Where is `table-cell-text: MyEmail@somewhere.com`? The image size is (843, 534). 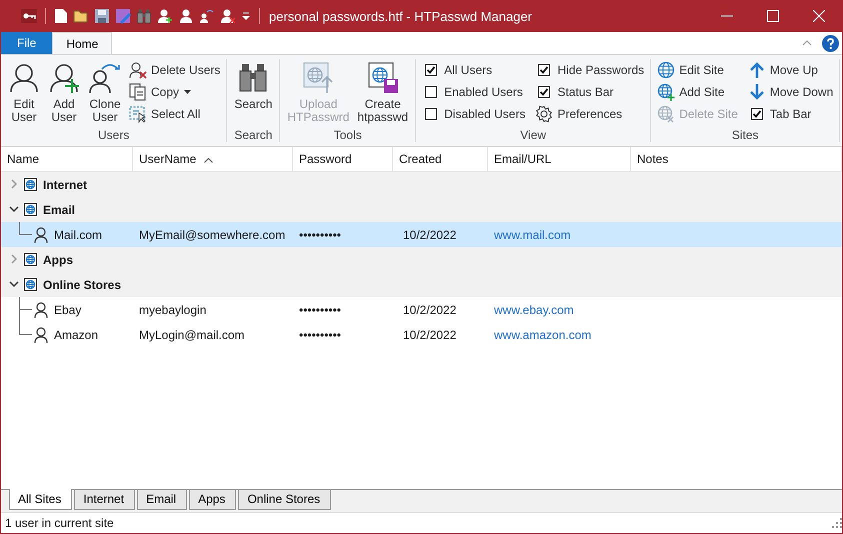
table-cell-text: MyEmail@somewhere.com is located at coordinates (212, 235).